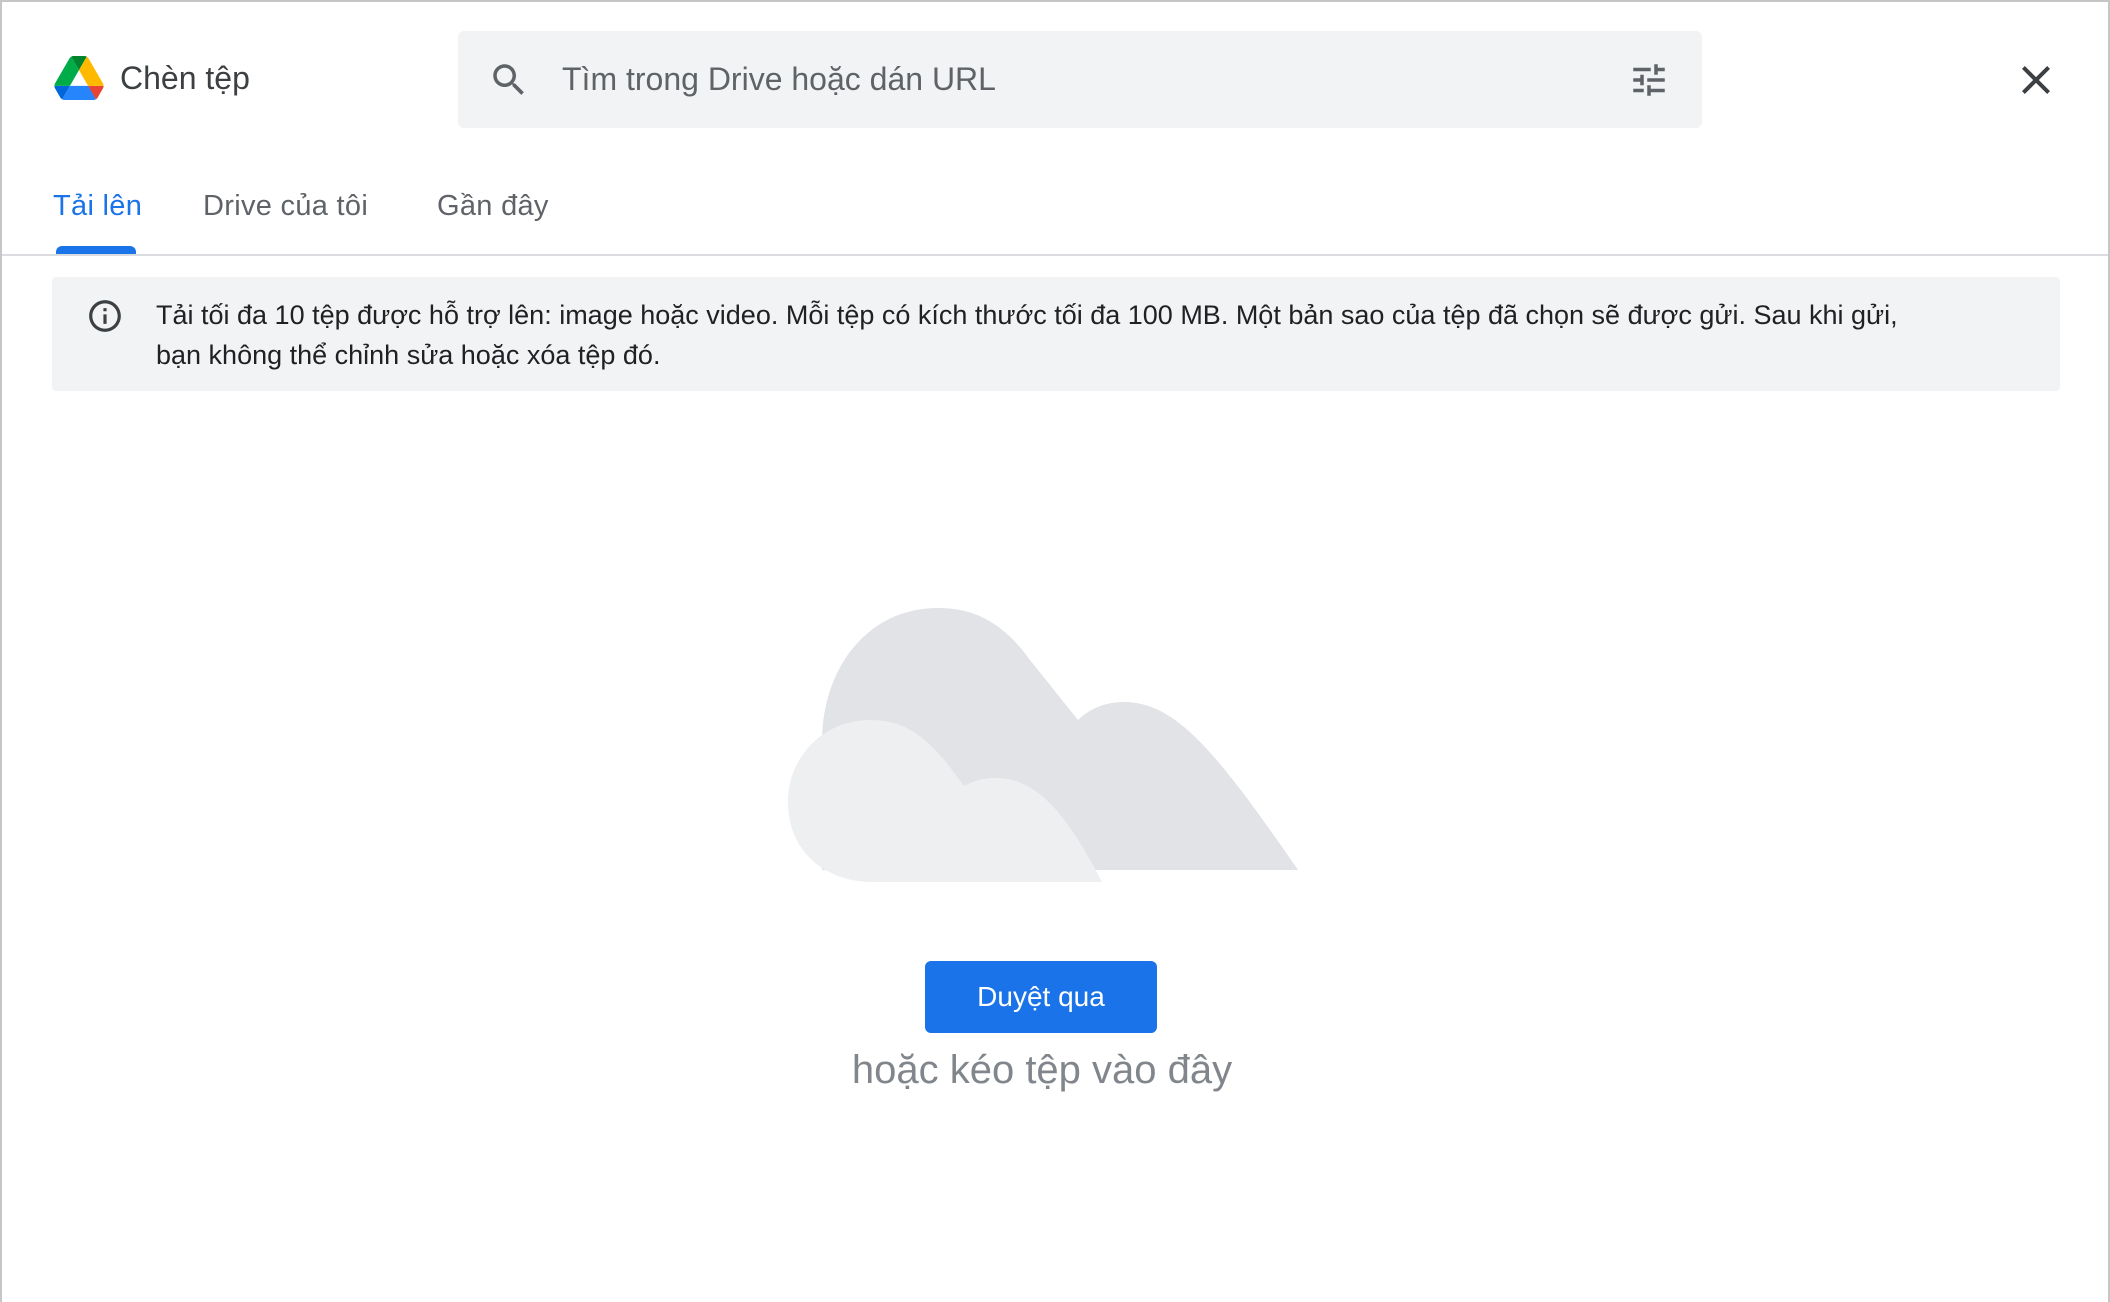 The height and width of the screenshot is (1302, 2110). I want to click on search-box, so click(1080, 79).